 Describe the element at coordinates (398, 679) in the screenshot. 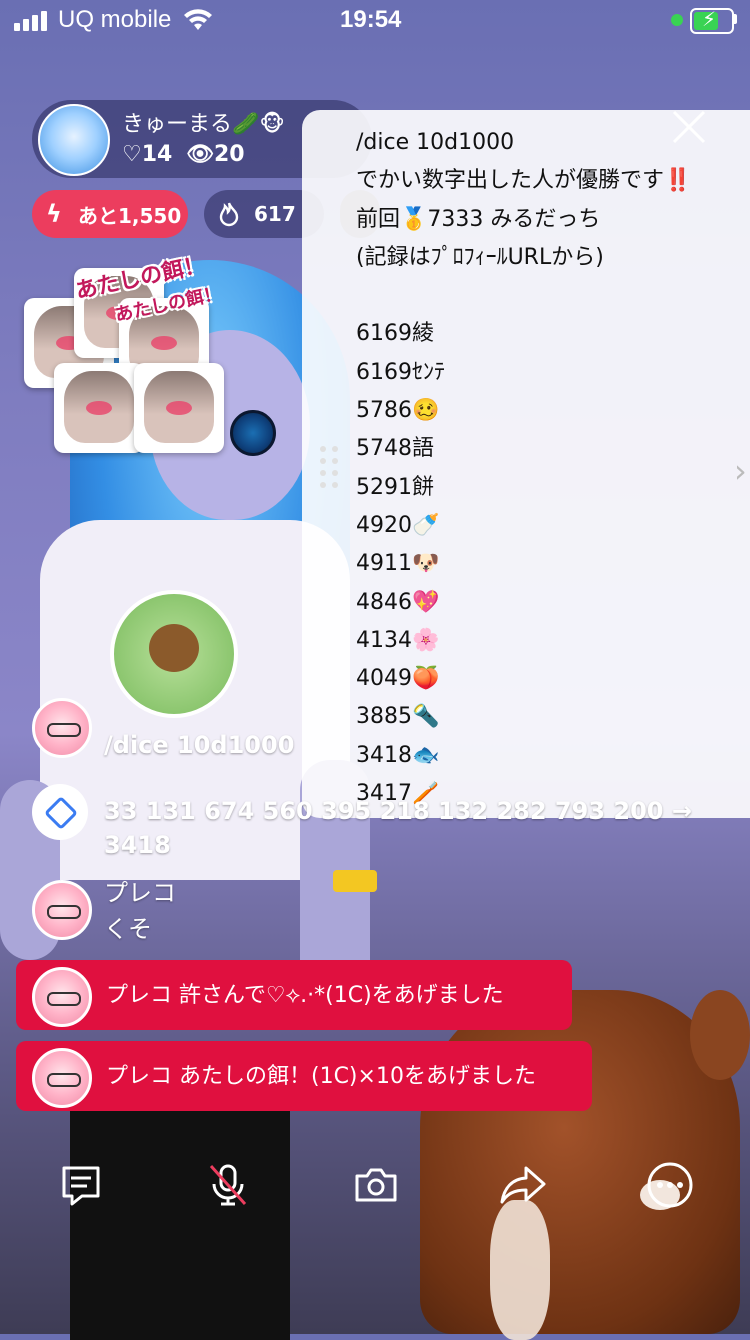

I see `panel-line: 4049🍑` at that location.